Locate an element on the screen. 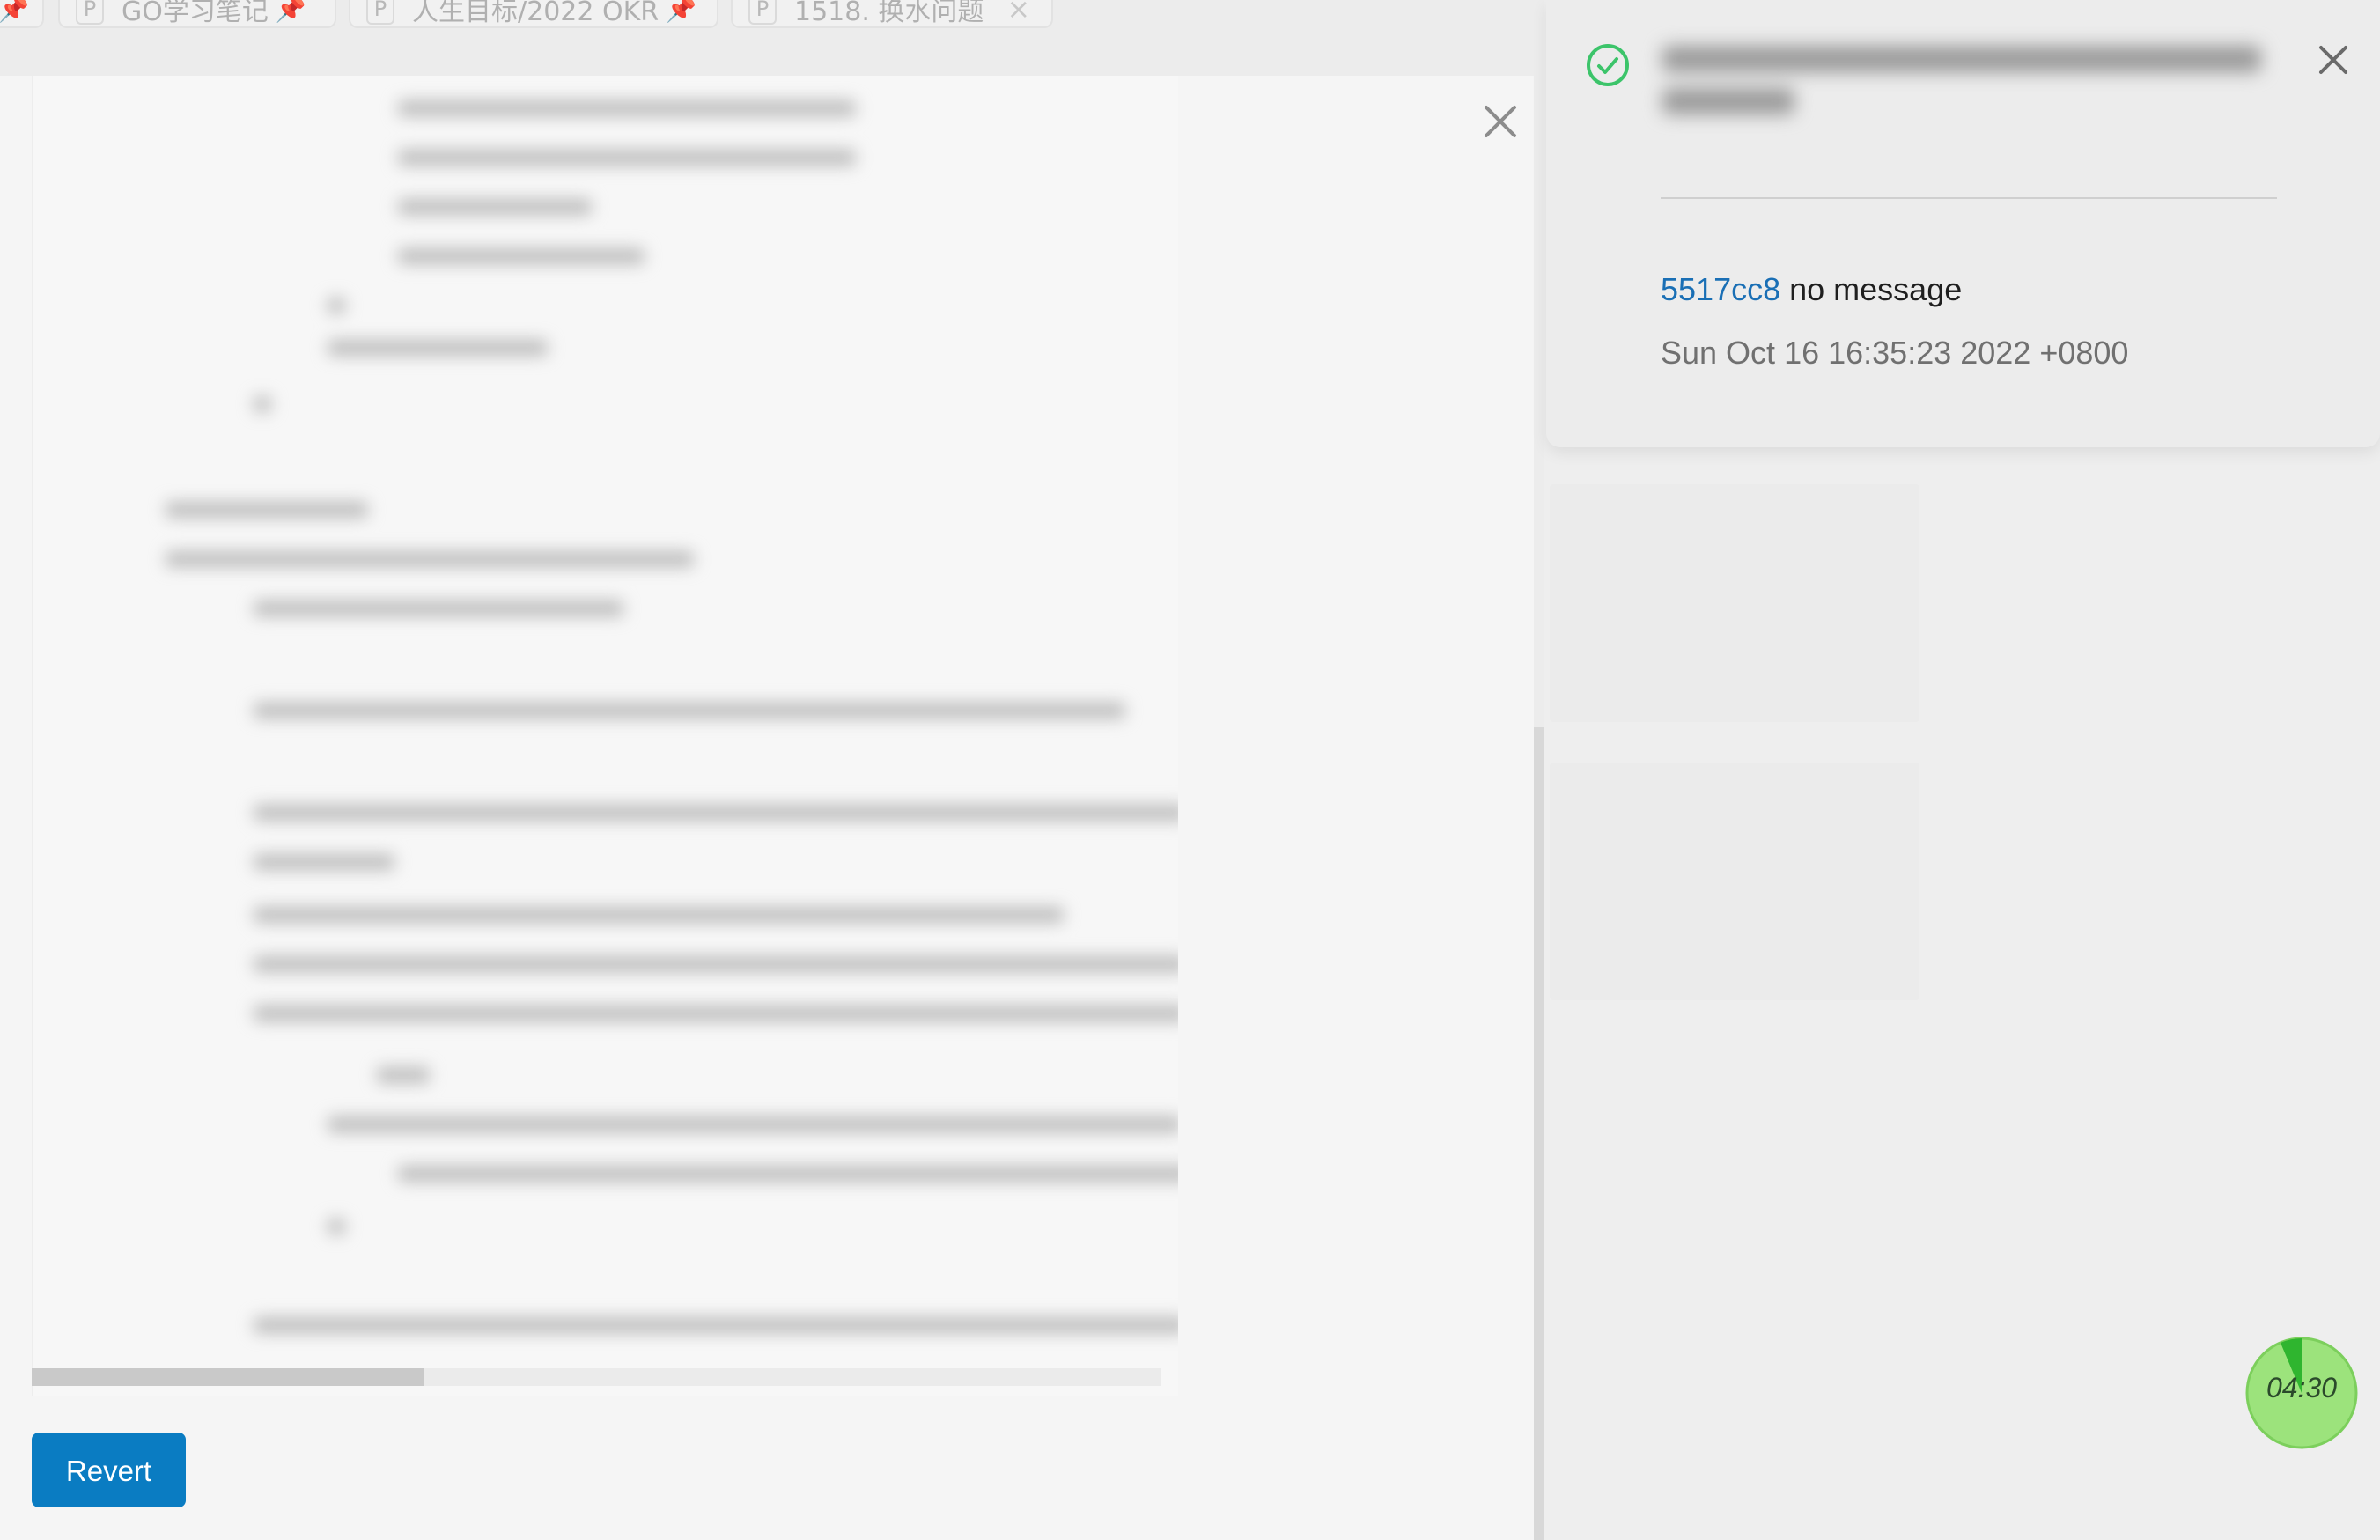 The width and height of the screenshot is (2380, 1540). blurred-notification-title is located at coordinates (1961, 80).